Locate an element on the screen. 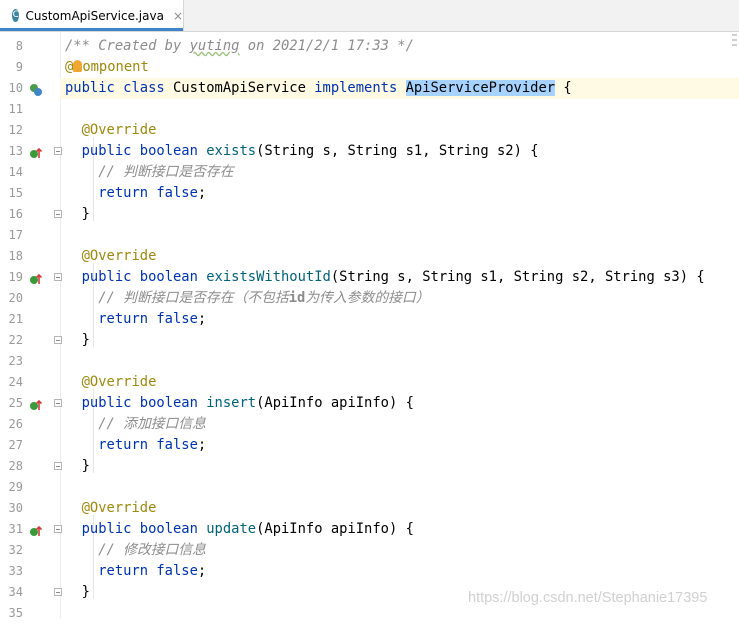  gutter-row: 26 is located at coordinates (30, 424).